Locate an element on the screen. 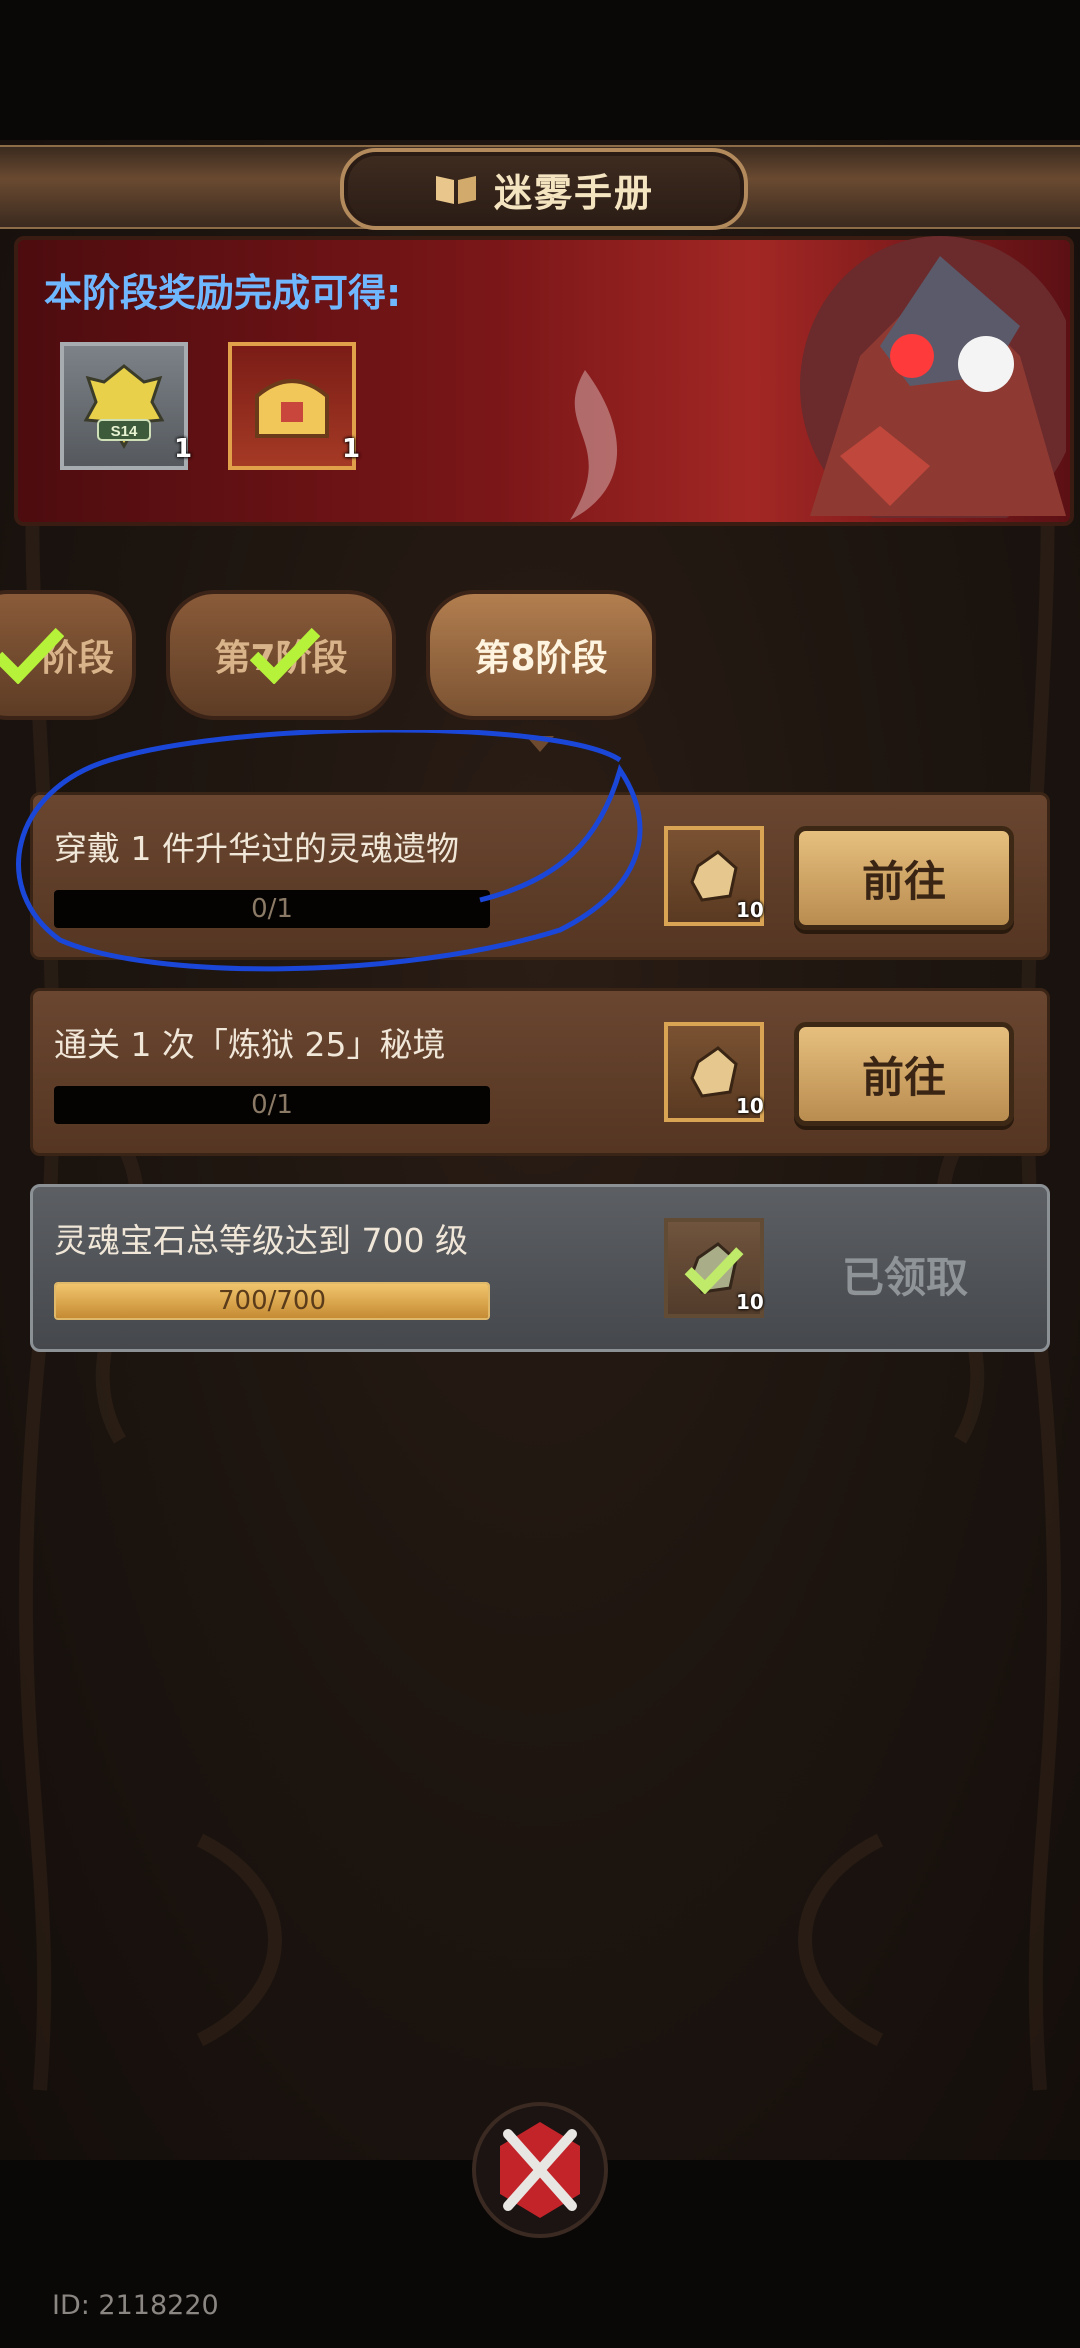 The width and height of the screenshot is (1080, 2348). title-plate: 迷雾手册 is located at coordinates (544, 189).